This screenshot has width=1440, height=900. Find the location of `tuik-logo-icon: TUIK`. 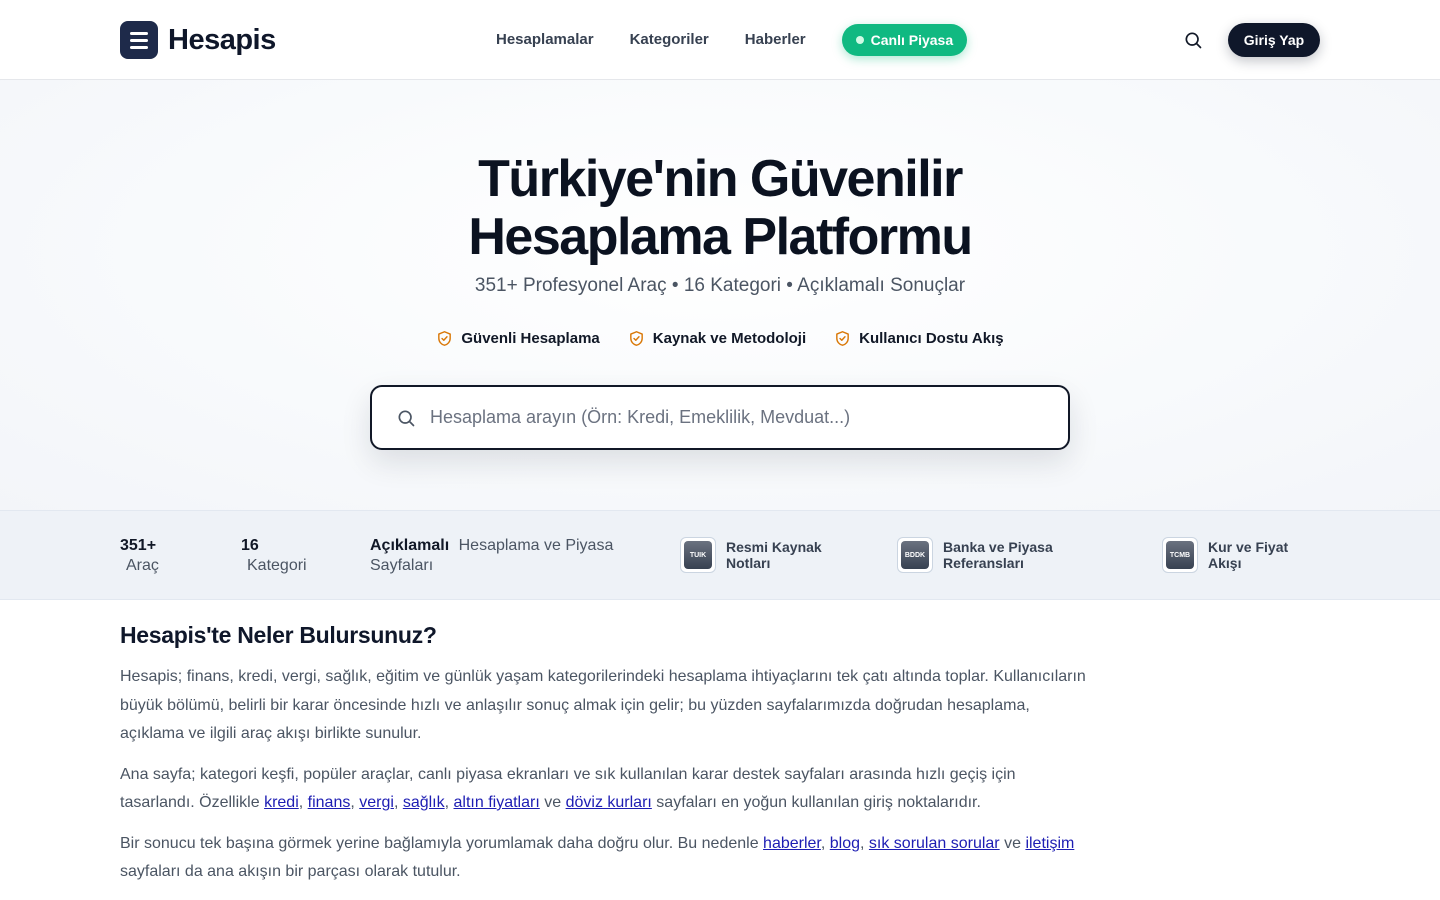

tuik-logo-icon: TUIK is located at coordinates (698, 555).